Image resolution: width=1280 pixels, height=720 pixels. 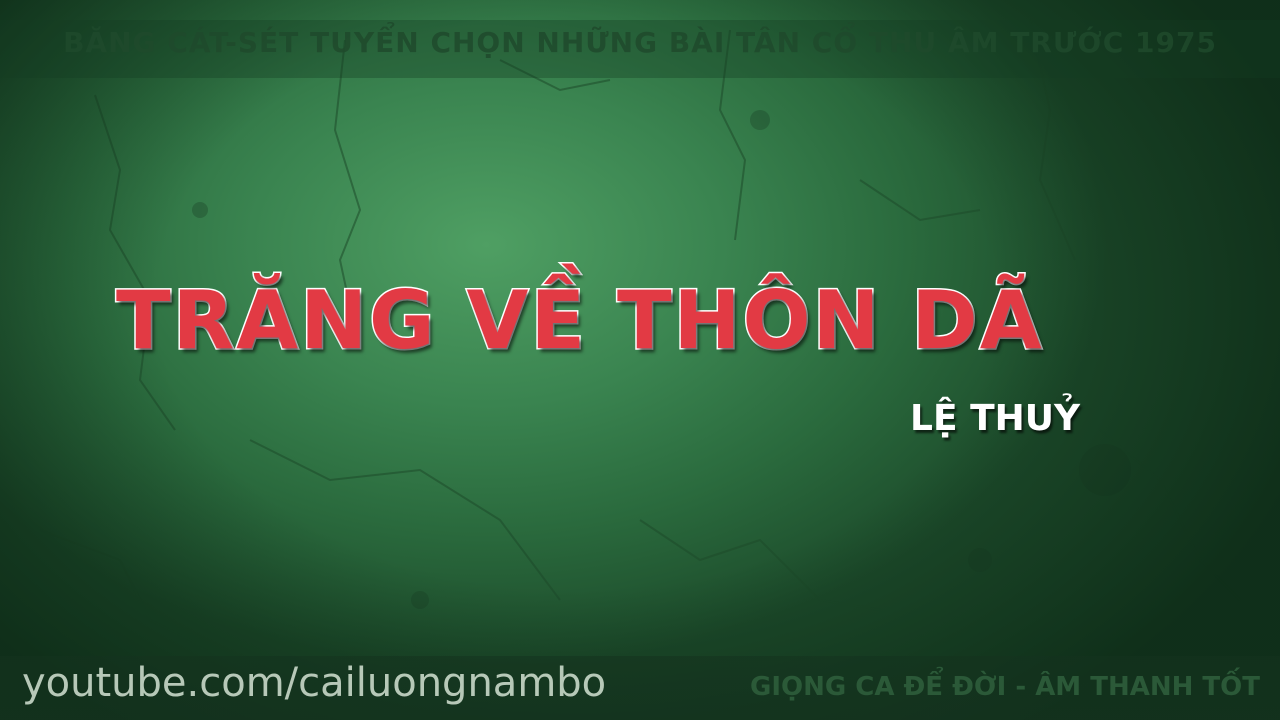 What do you see at coordinates (579, 321) in the screenshot?
I see `song-title: TRĂNG VỀ THÔN DÃ` at bounding box center [579, 321].